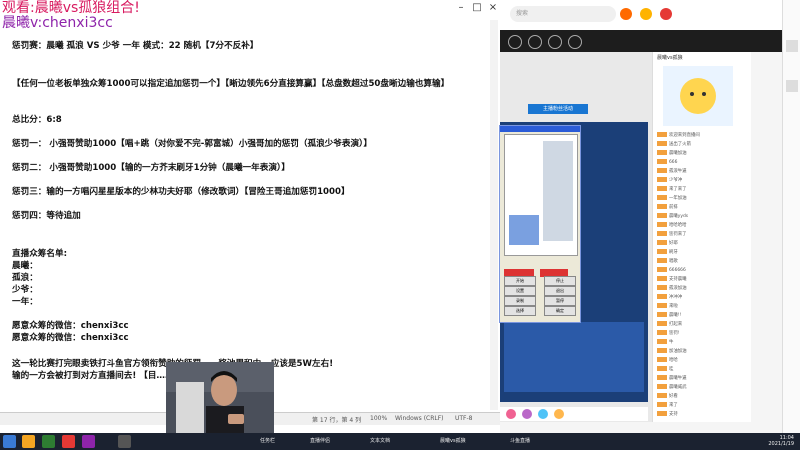 The height and width of the screenshot is (450, 800). Describe the element at coordinates (646, 14) in the screenshot. I see `avatar` at that location.